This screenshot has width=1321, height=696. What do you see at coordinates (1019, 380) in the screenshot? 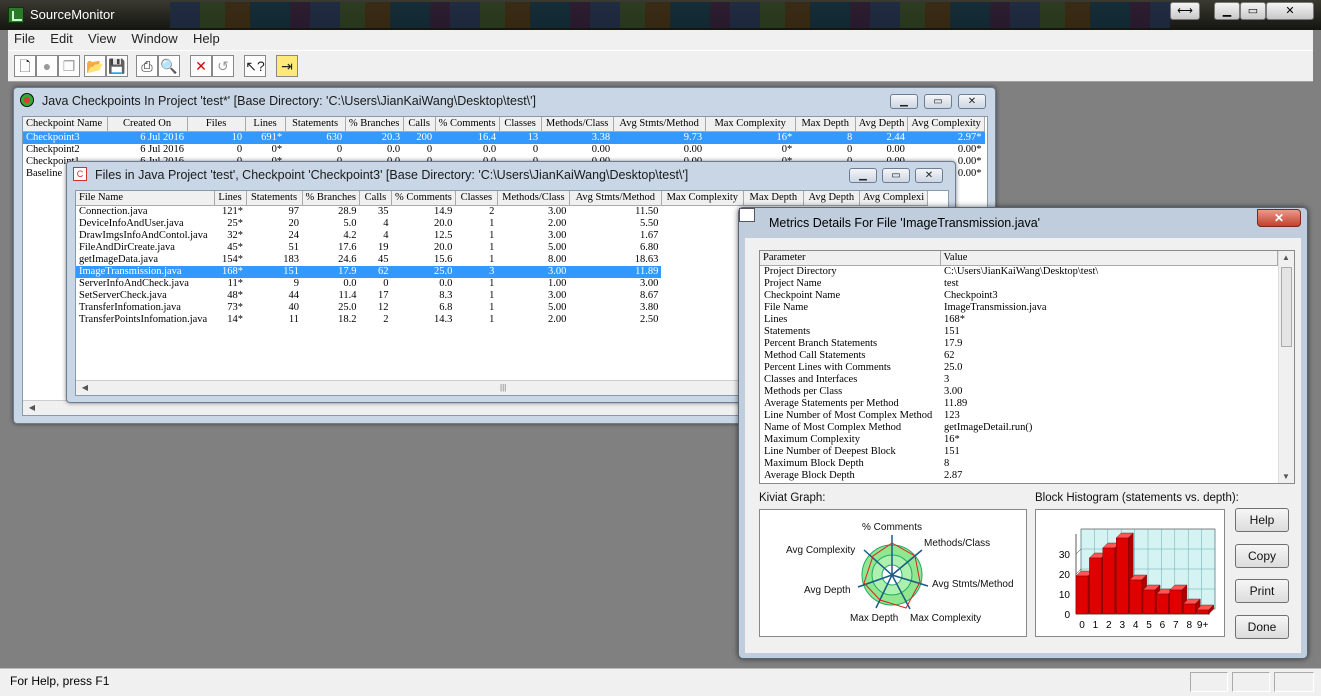
I see `metric-row: Classes and Interfaces 3` at bounding box center [1019, 380].